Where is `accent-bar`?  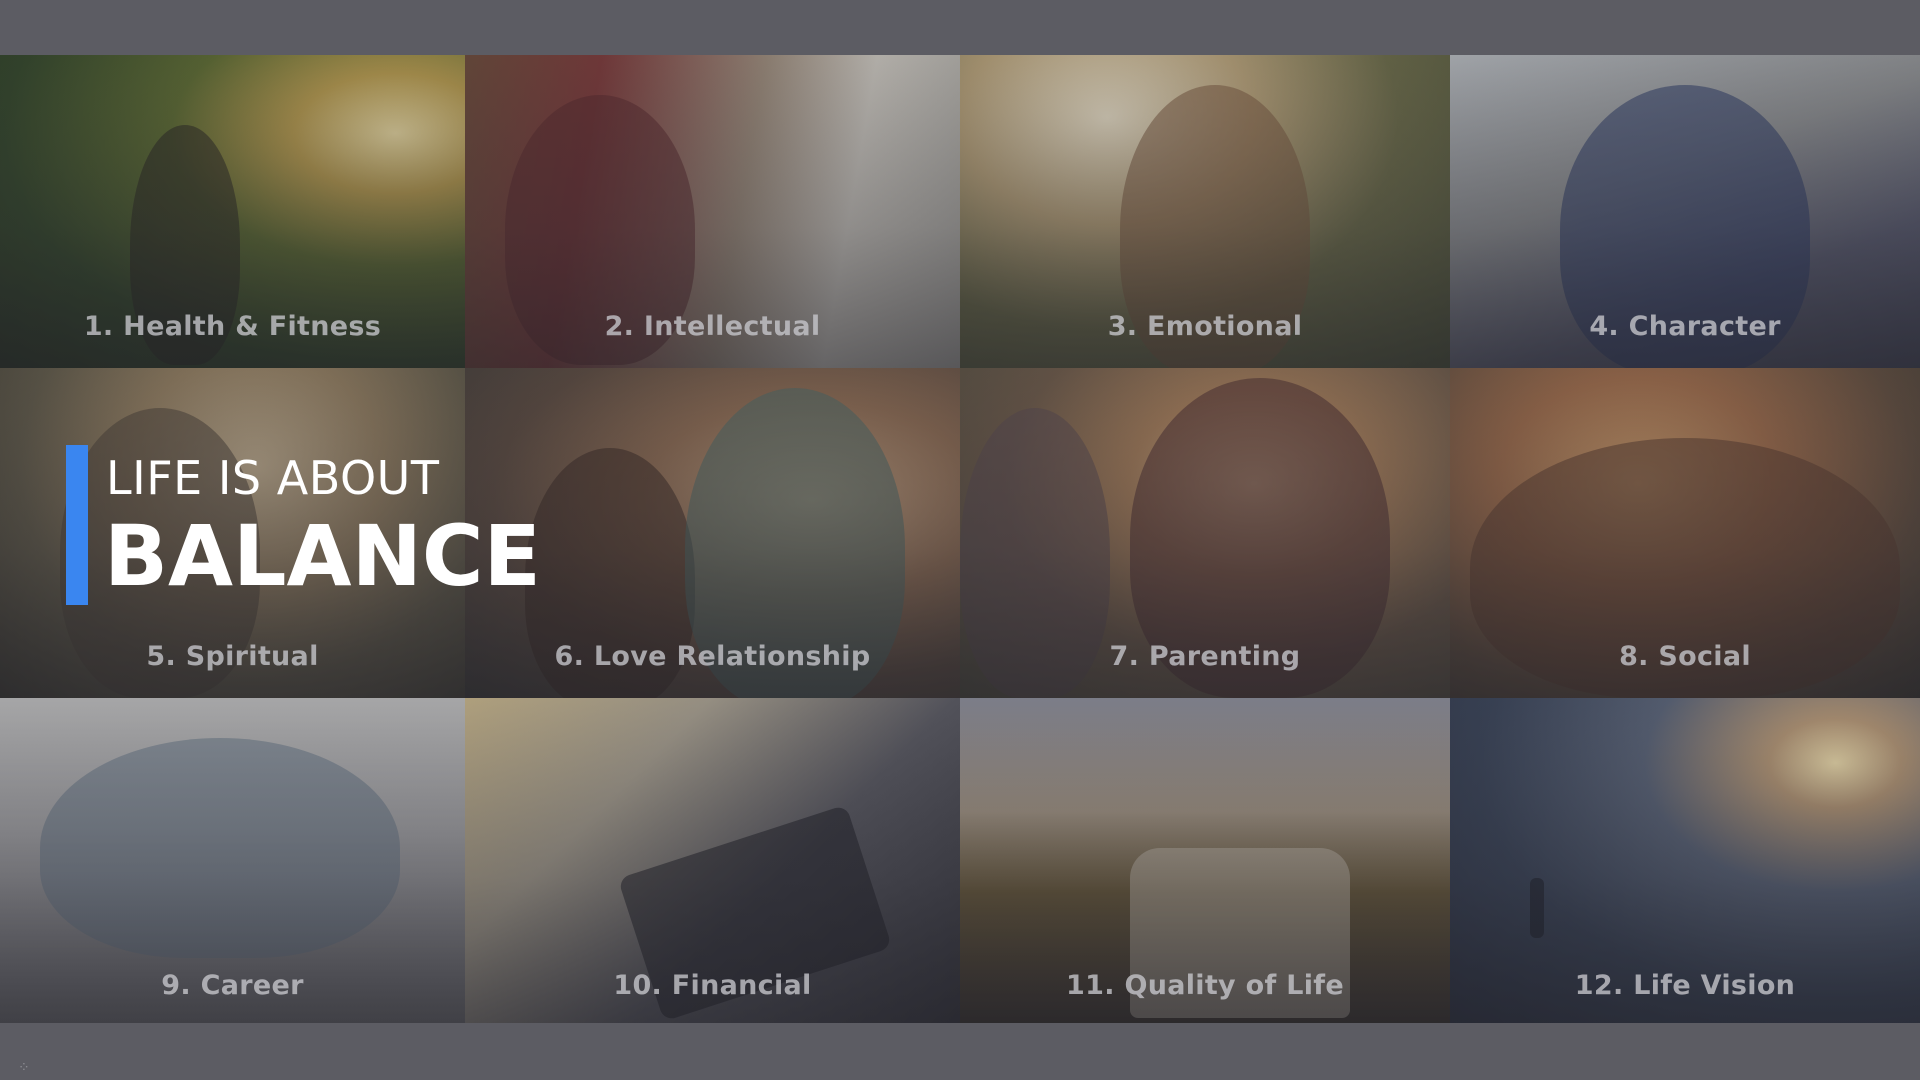
accent-bar is located at coordinates (77, 525).